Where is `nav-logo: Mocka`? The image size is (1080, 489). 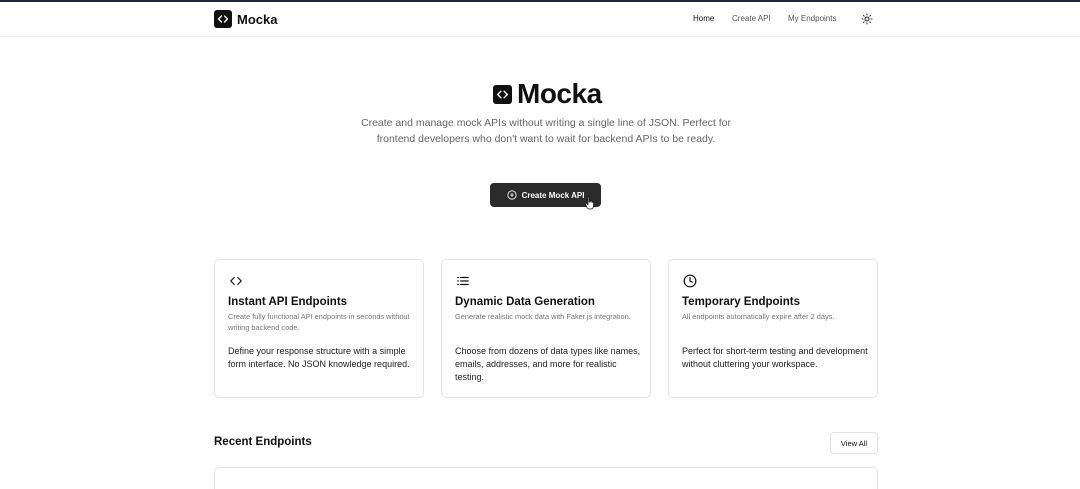
nav-logo: Mocka is located at coordinates (245, 19).